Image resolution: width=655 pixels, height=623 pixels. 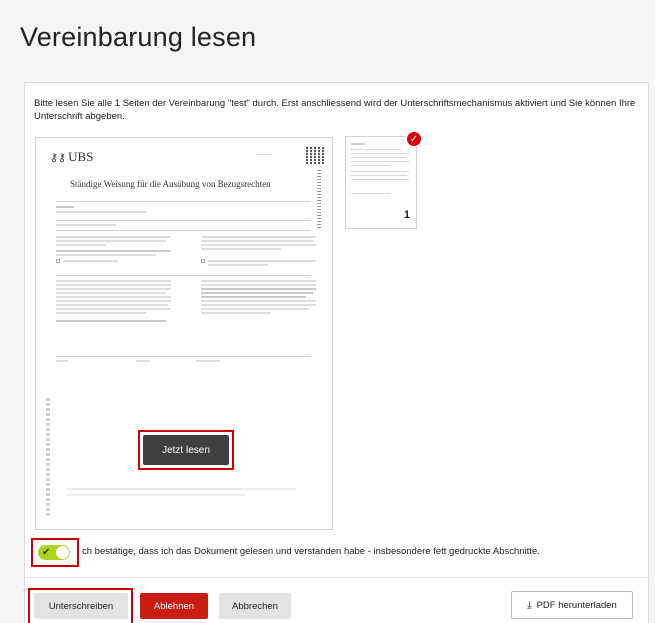 What do you see at coordinates (174, 606) in the screenshot?
I see `decline-button: Ablehnen` at bounding box center [174, 606].